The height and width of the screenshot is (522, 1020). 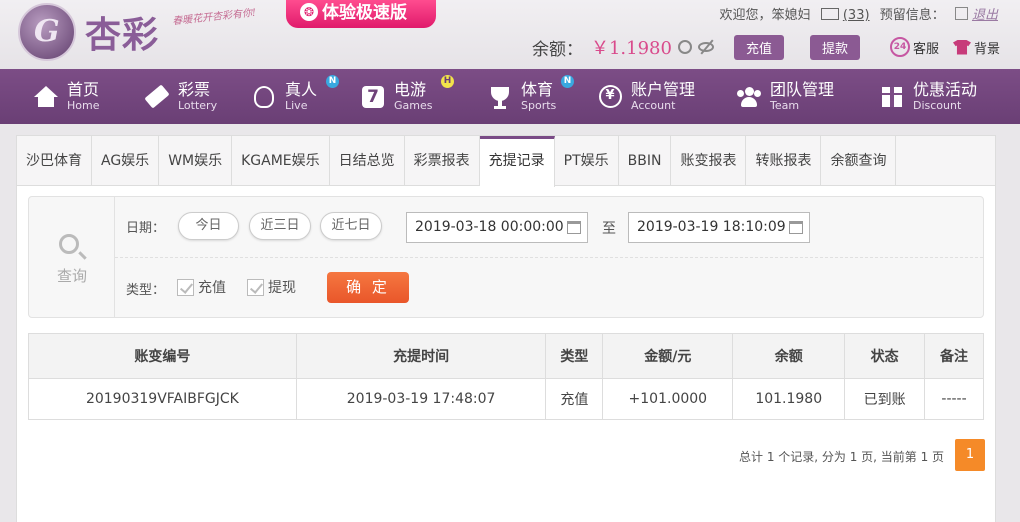 I want to click on refresh-icon, so click(x=684, y=47).